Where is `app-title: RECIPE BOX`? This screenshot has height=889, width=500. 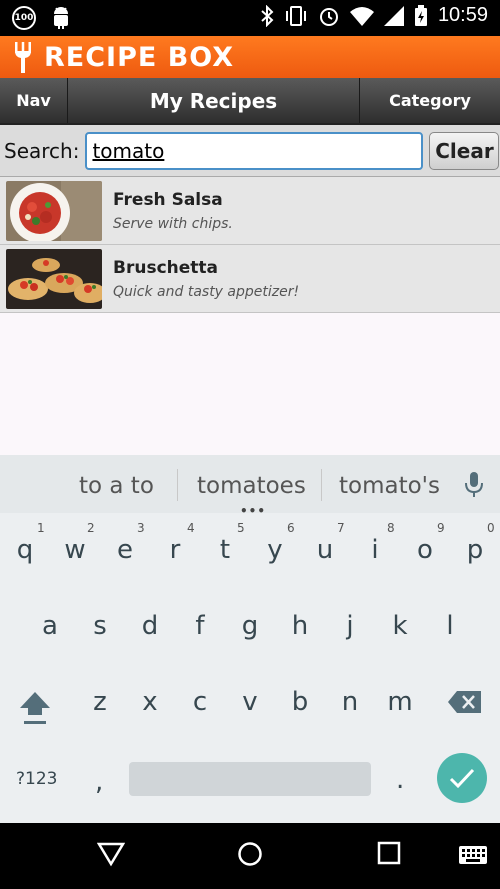 app-title: RECIPE BOX is located at coordinates (139, 57).